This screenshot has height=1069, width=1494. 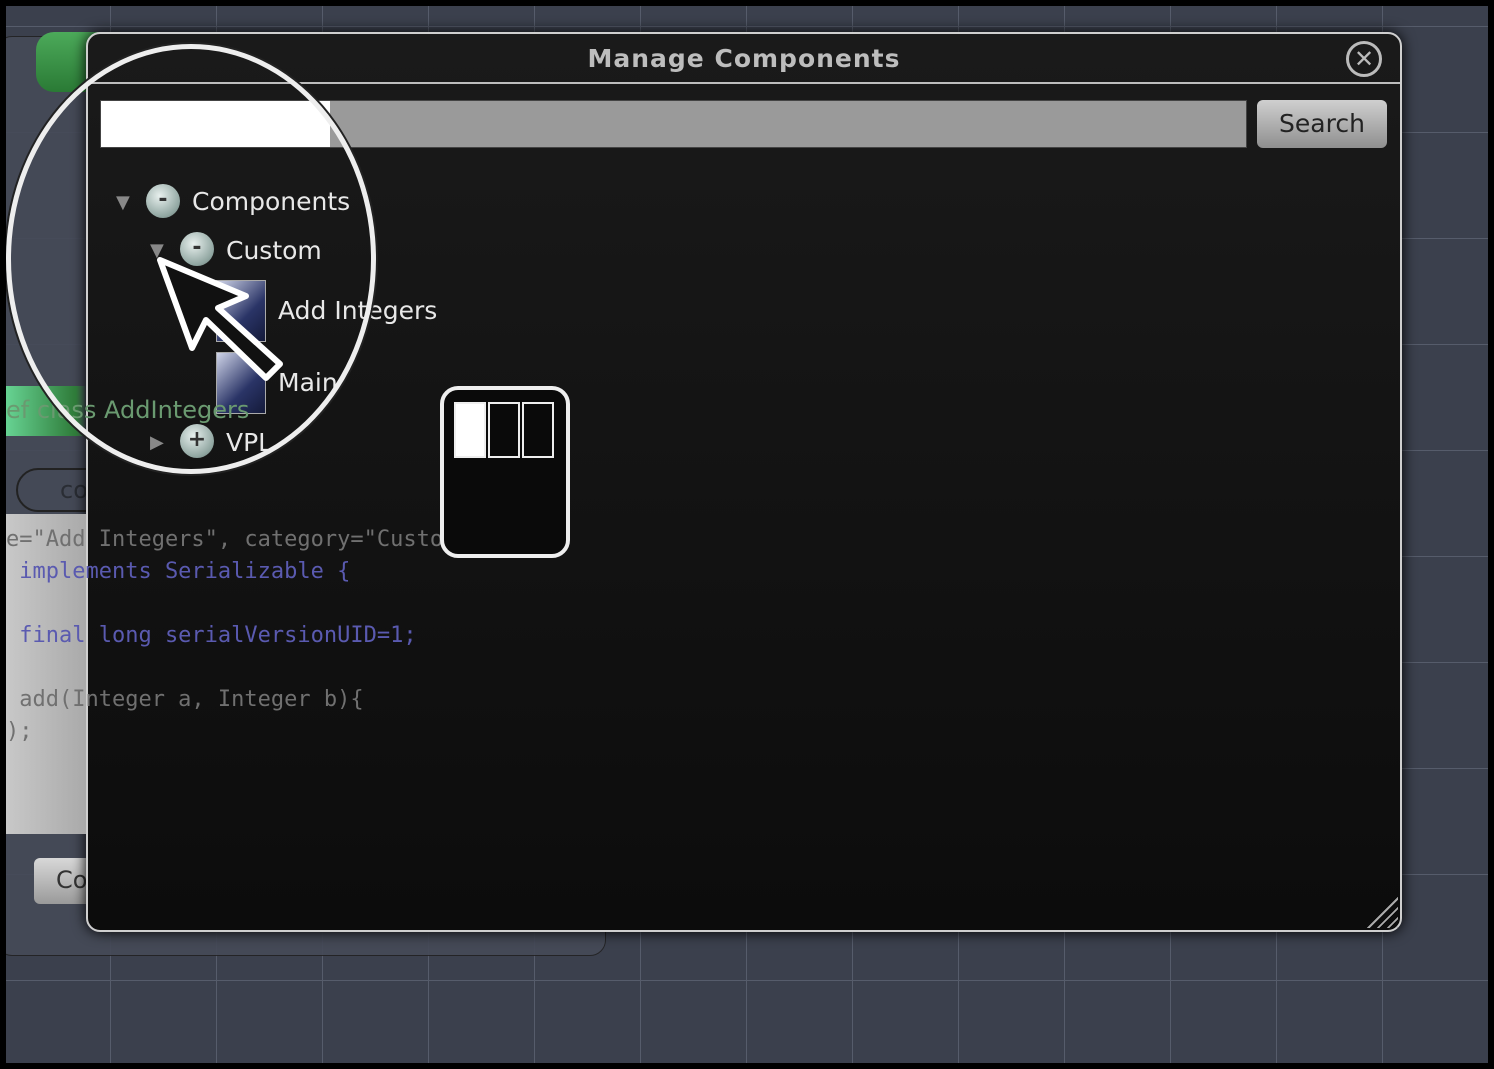 I want to click on plus-circle-icon: +, so click(x=197, y=441).